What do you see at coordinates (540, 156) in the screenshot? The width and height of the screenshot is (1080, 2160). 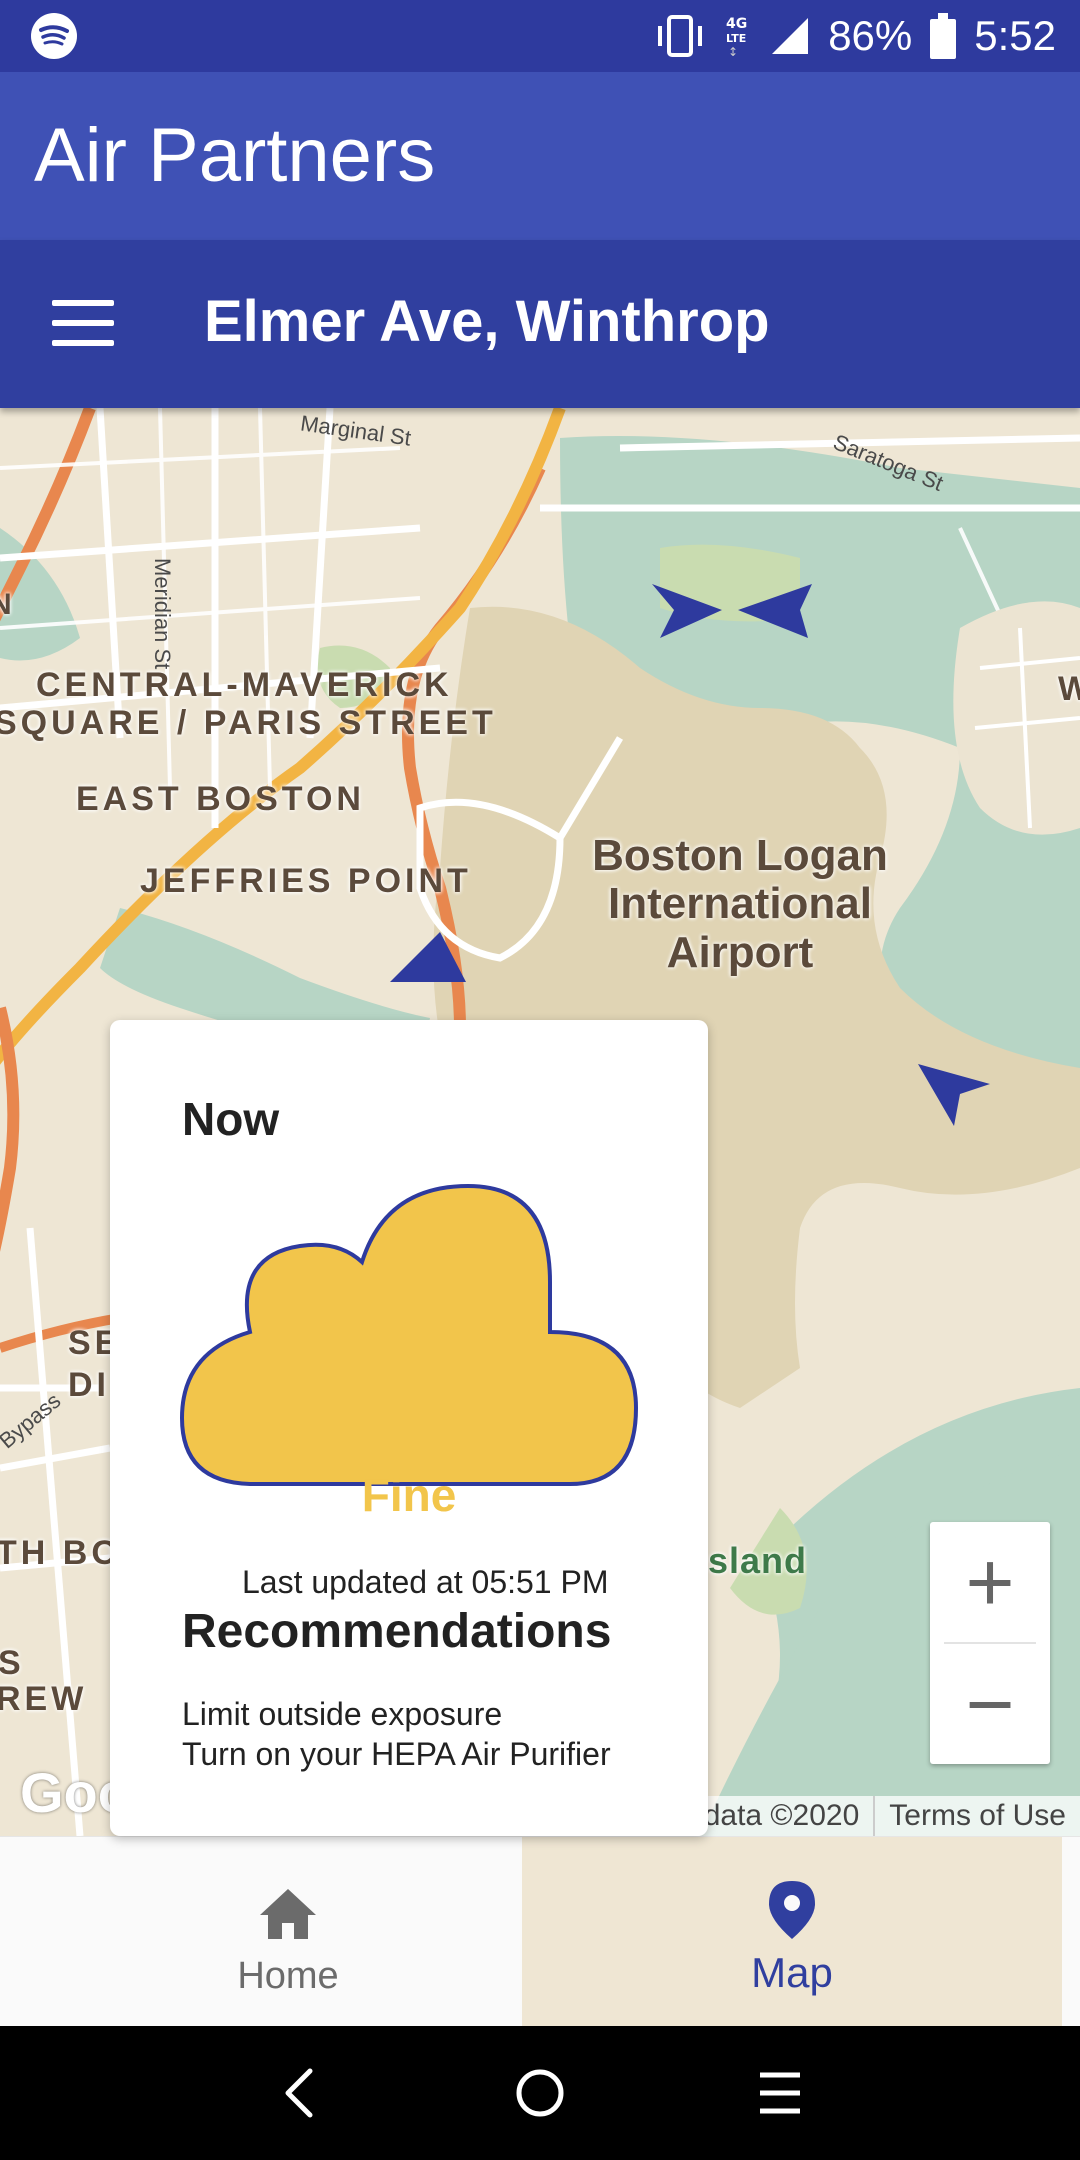 I see `app-bar: Air Partners` at bounding box center [540, 156].